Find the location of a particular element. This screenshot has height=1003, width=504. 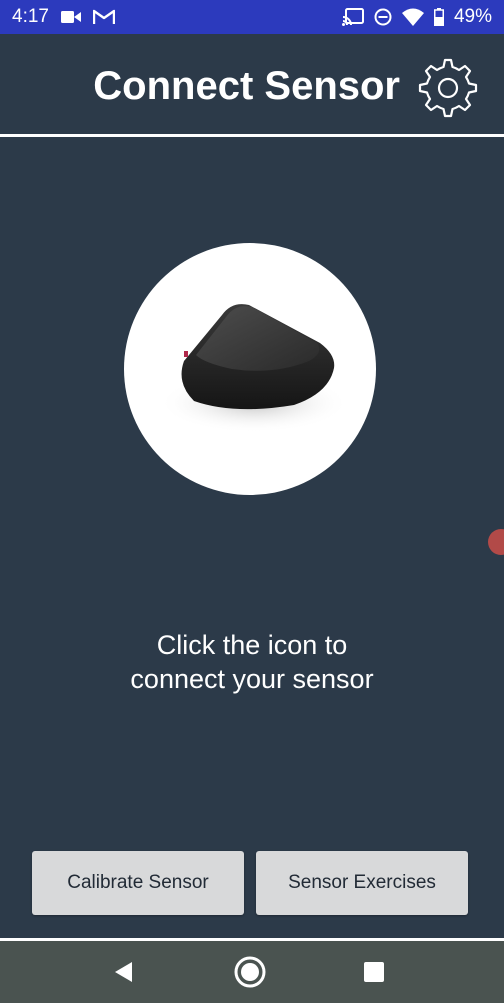

sensor-exercises-button: Sensor Exercises is located at coordinates (362, 883).